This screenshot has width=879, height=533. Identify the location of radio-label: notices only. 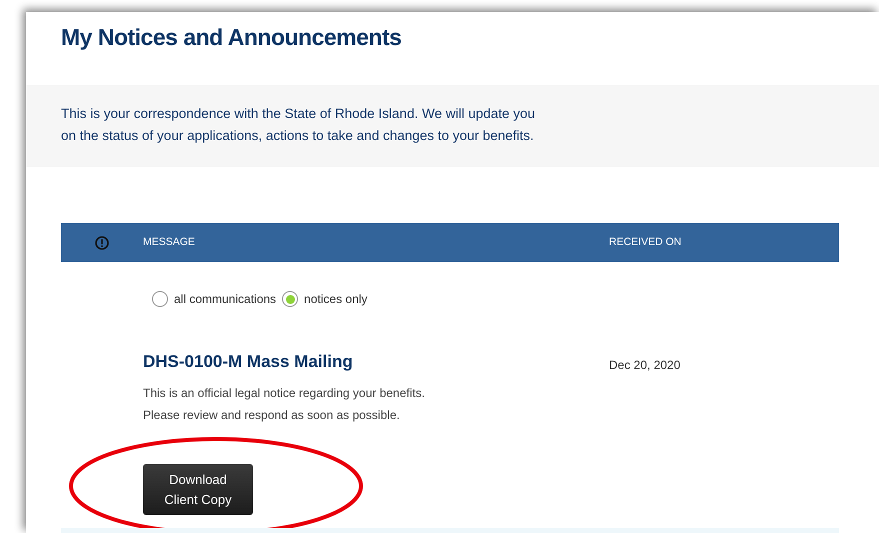
(336, 299).